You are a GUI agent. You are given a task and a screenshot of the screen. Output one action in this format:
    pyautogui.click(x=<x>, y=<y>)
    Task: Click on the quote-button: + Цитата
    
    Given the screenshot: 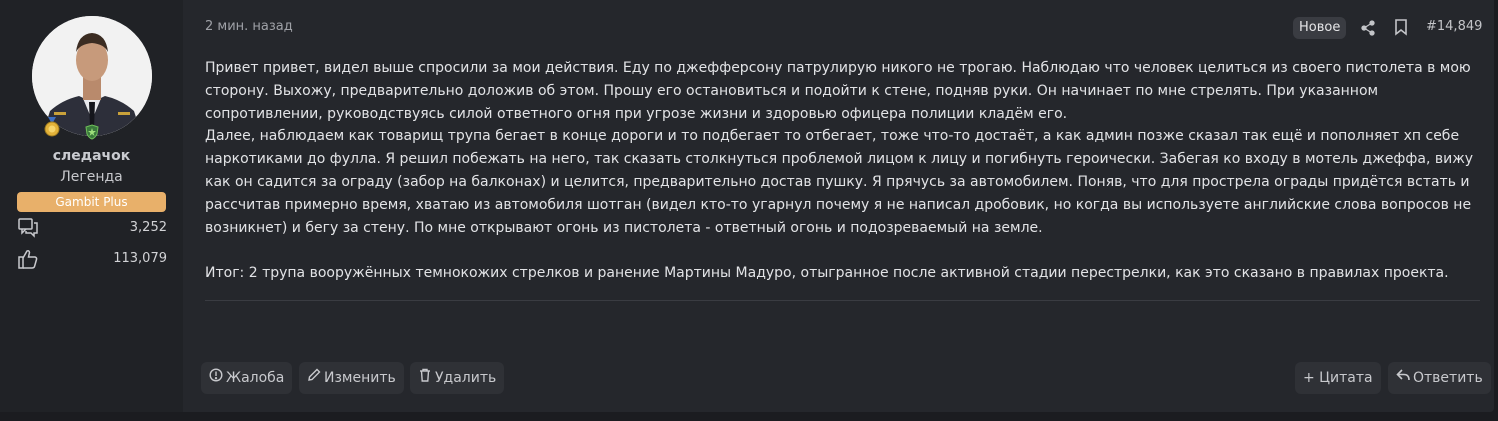 What is the action you would take?
    pyautogui.click(x=1338, y=378)
    